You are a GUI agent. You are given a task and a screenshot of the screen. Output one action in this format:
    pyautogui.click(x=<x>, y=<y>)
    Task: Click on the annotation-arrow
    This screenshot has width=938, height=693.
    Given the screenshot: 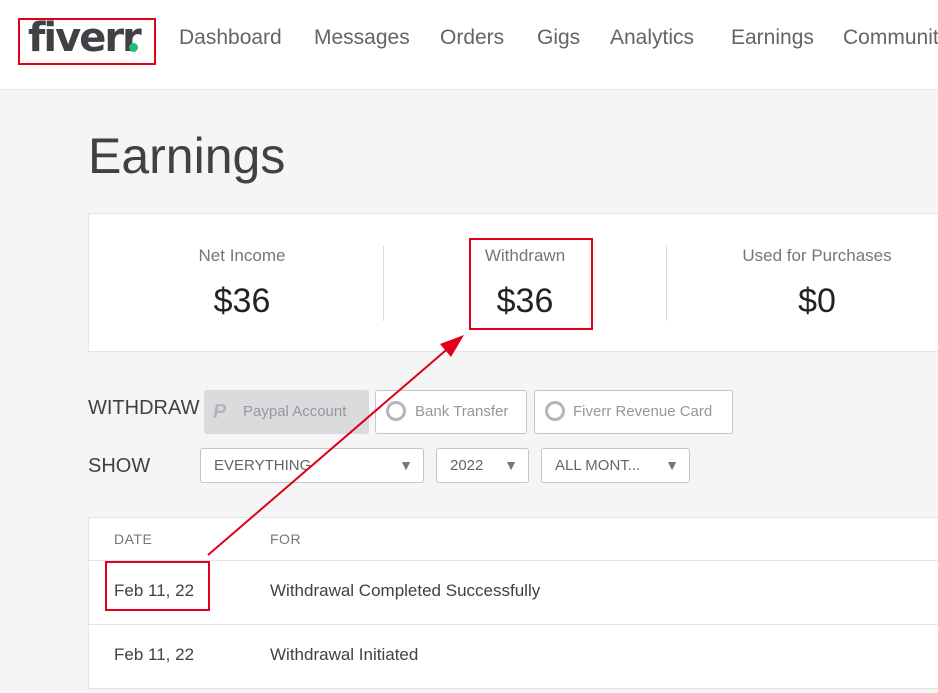 What is the action you would take?
    pyautogui.click(x=335, y=445)
    